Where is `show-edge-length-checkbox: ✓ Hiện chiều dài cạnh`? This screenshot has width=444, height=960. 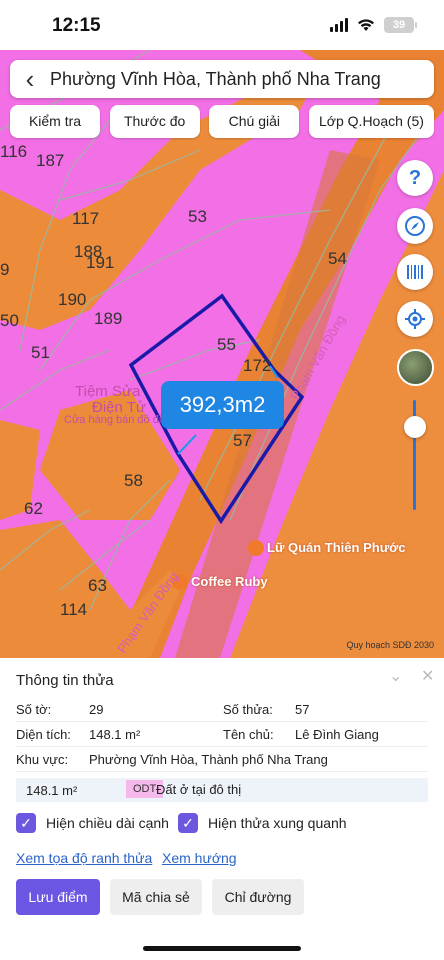
show-edge-length-checkbox: ✓ Hiện chiều dài cạnh is located at coordinates (92, 823).